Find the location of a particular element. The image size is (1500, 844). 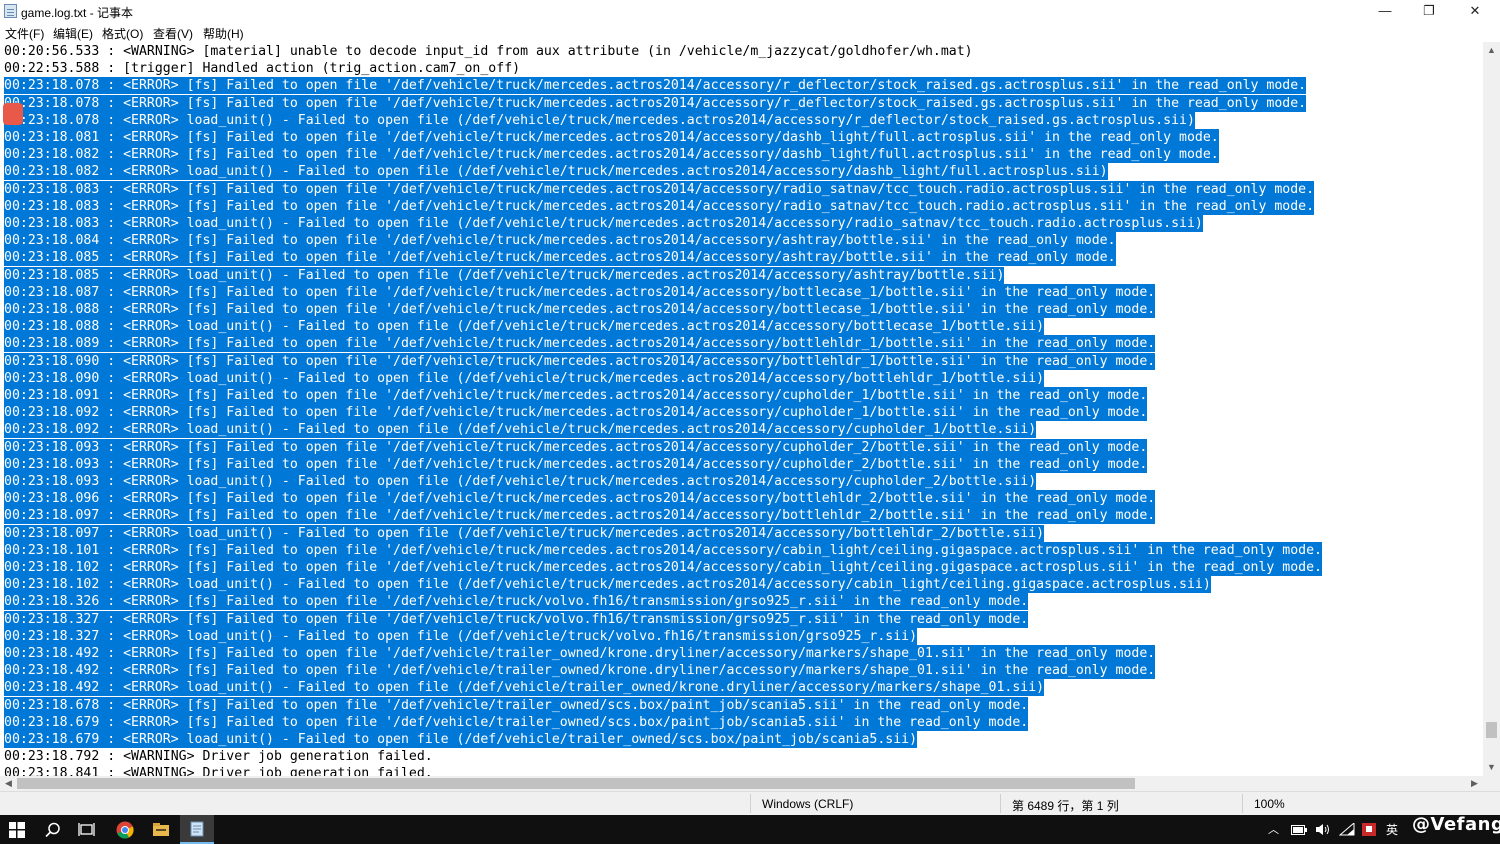

menu-bar: 文件(F) 编辑(E) 格式(O) 查看(V) 帮助(H) is located at coordinates (750, 32).